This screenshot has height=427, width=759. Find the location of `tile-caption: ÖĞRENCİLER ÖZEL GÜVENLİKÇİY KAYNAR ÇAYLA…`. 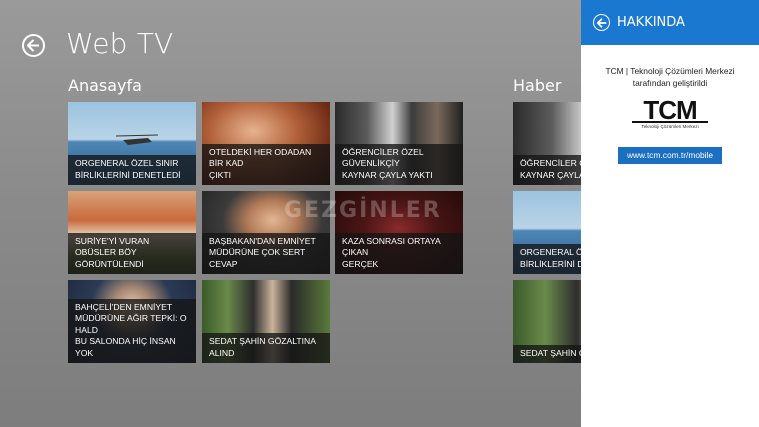

tile-caption: ÖĞRENCİLER ÖZEL GÜVENLİKÇİY KAYNAR ÇAYLA… is located at coordinates (399, 164).